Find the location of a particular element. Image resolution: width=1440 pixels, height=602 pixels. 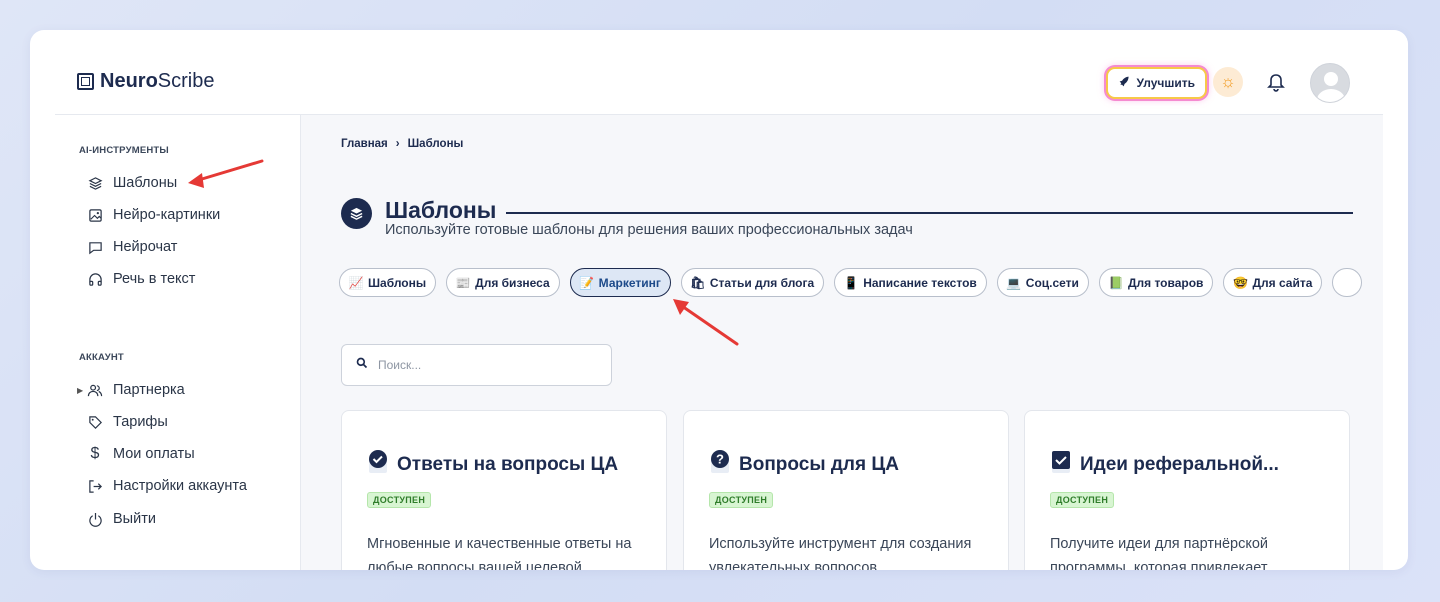

breadcrumb-home: Главная is located at coordinates (364, 144).